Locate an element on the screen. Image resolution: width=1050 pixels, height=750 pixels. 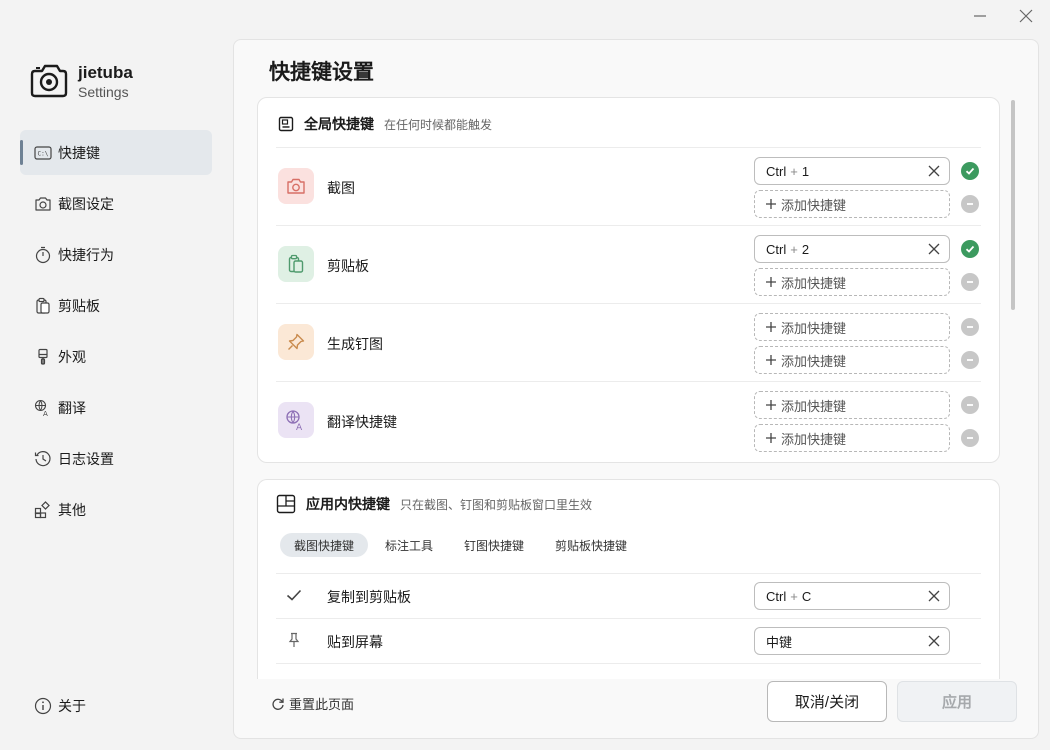
sidebar-item-label: 外观 is located at coordinates (72, 356).